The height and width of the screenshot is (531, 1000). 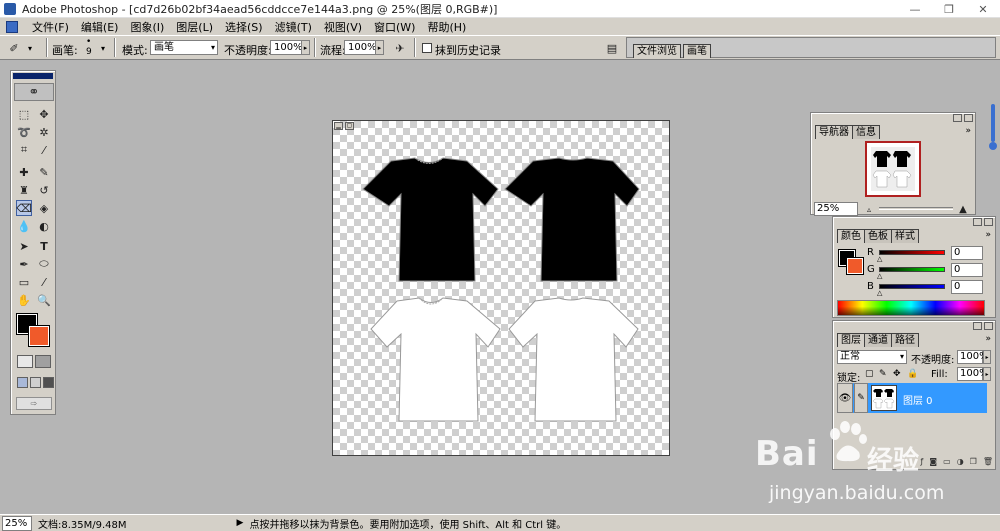 What do you see at coordinates (915, 9) in the screenshot?
I see `minimize-button: —` at bounding box center [915, 9].